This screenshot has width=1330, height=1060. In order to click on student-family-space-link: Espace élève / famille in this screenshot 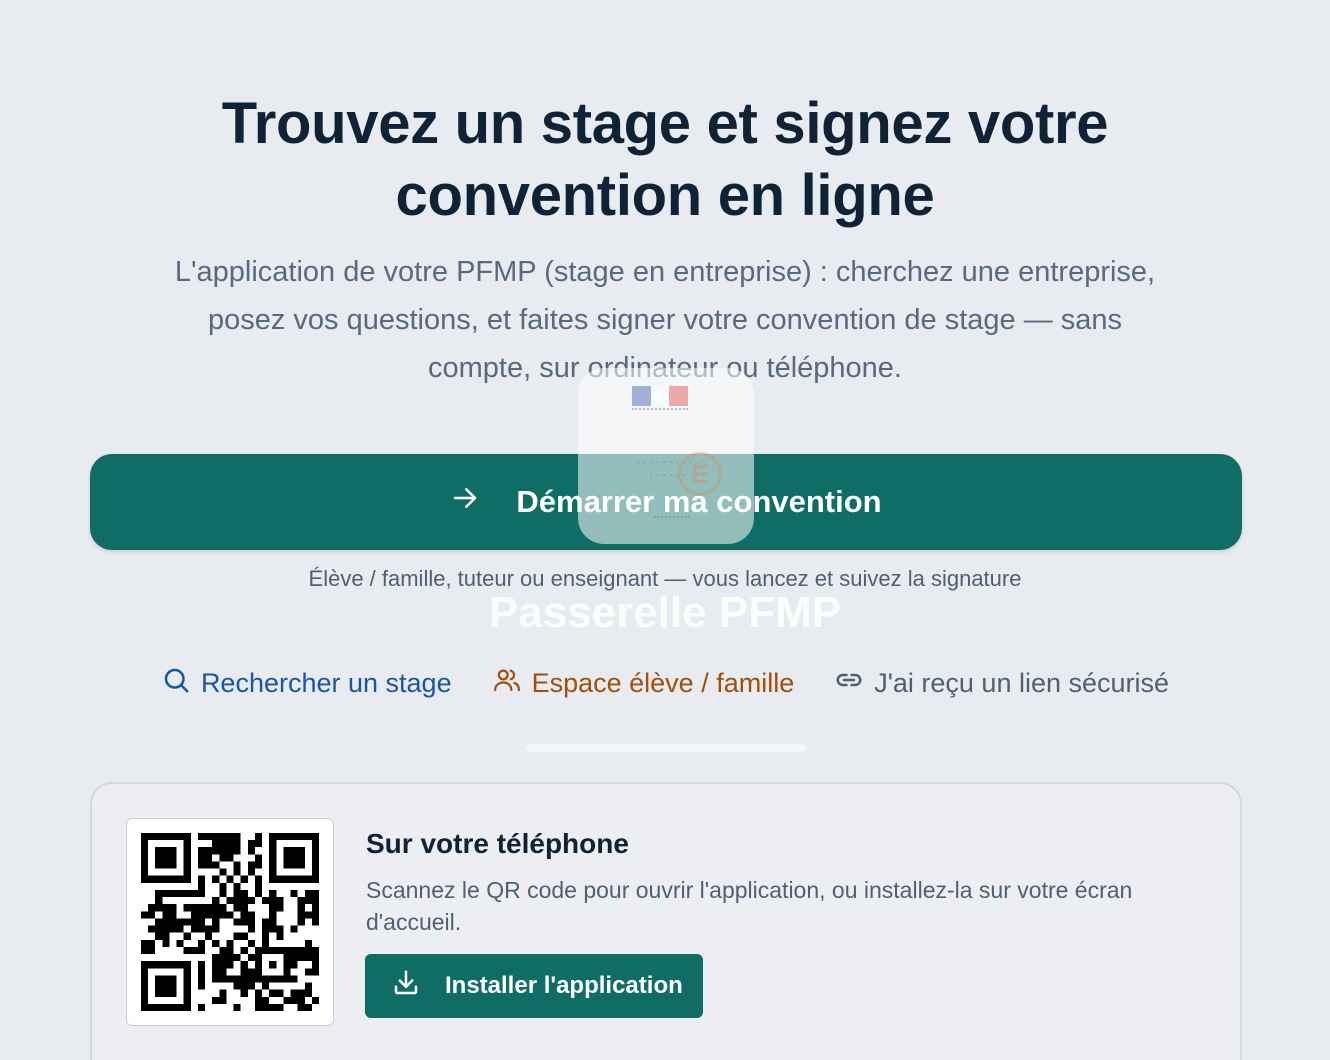, I will do `click(643, 683)`.